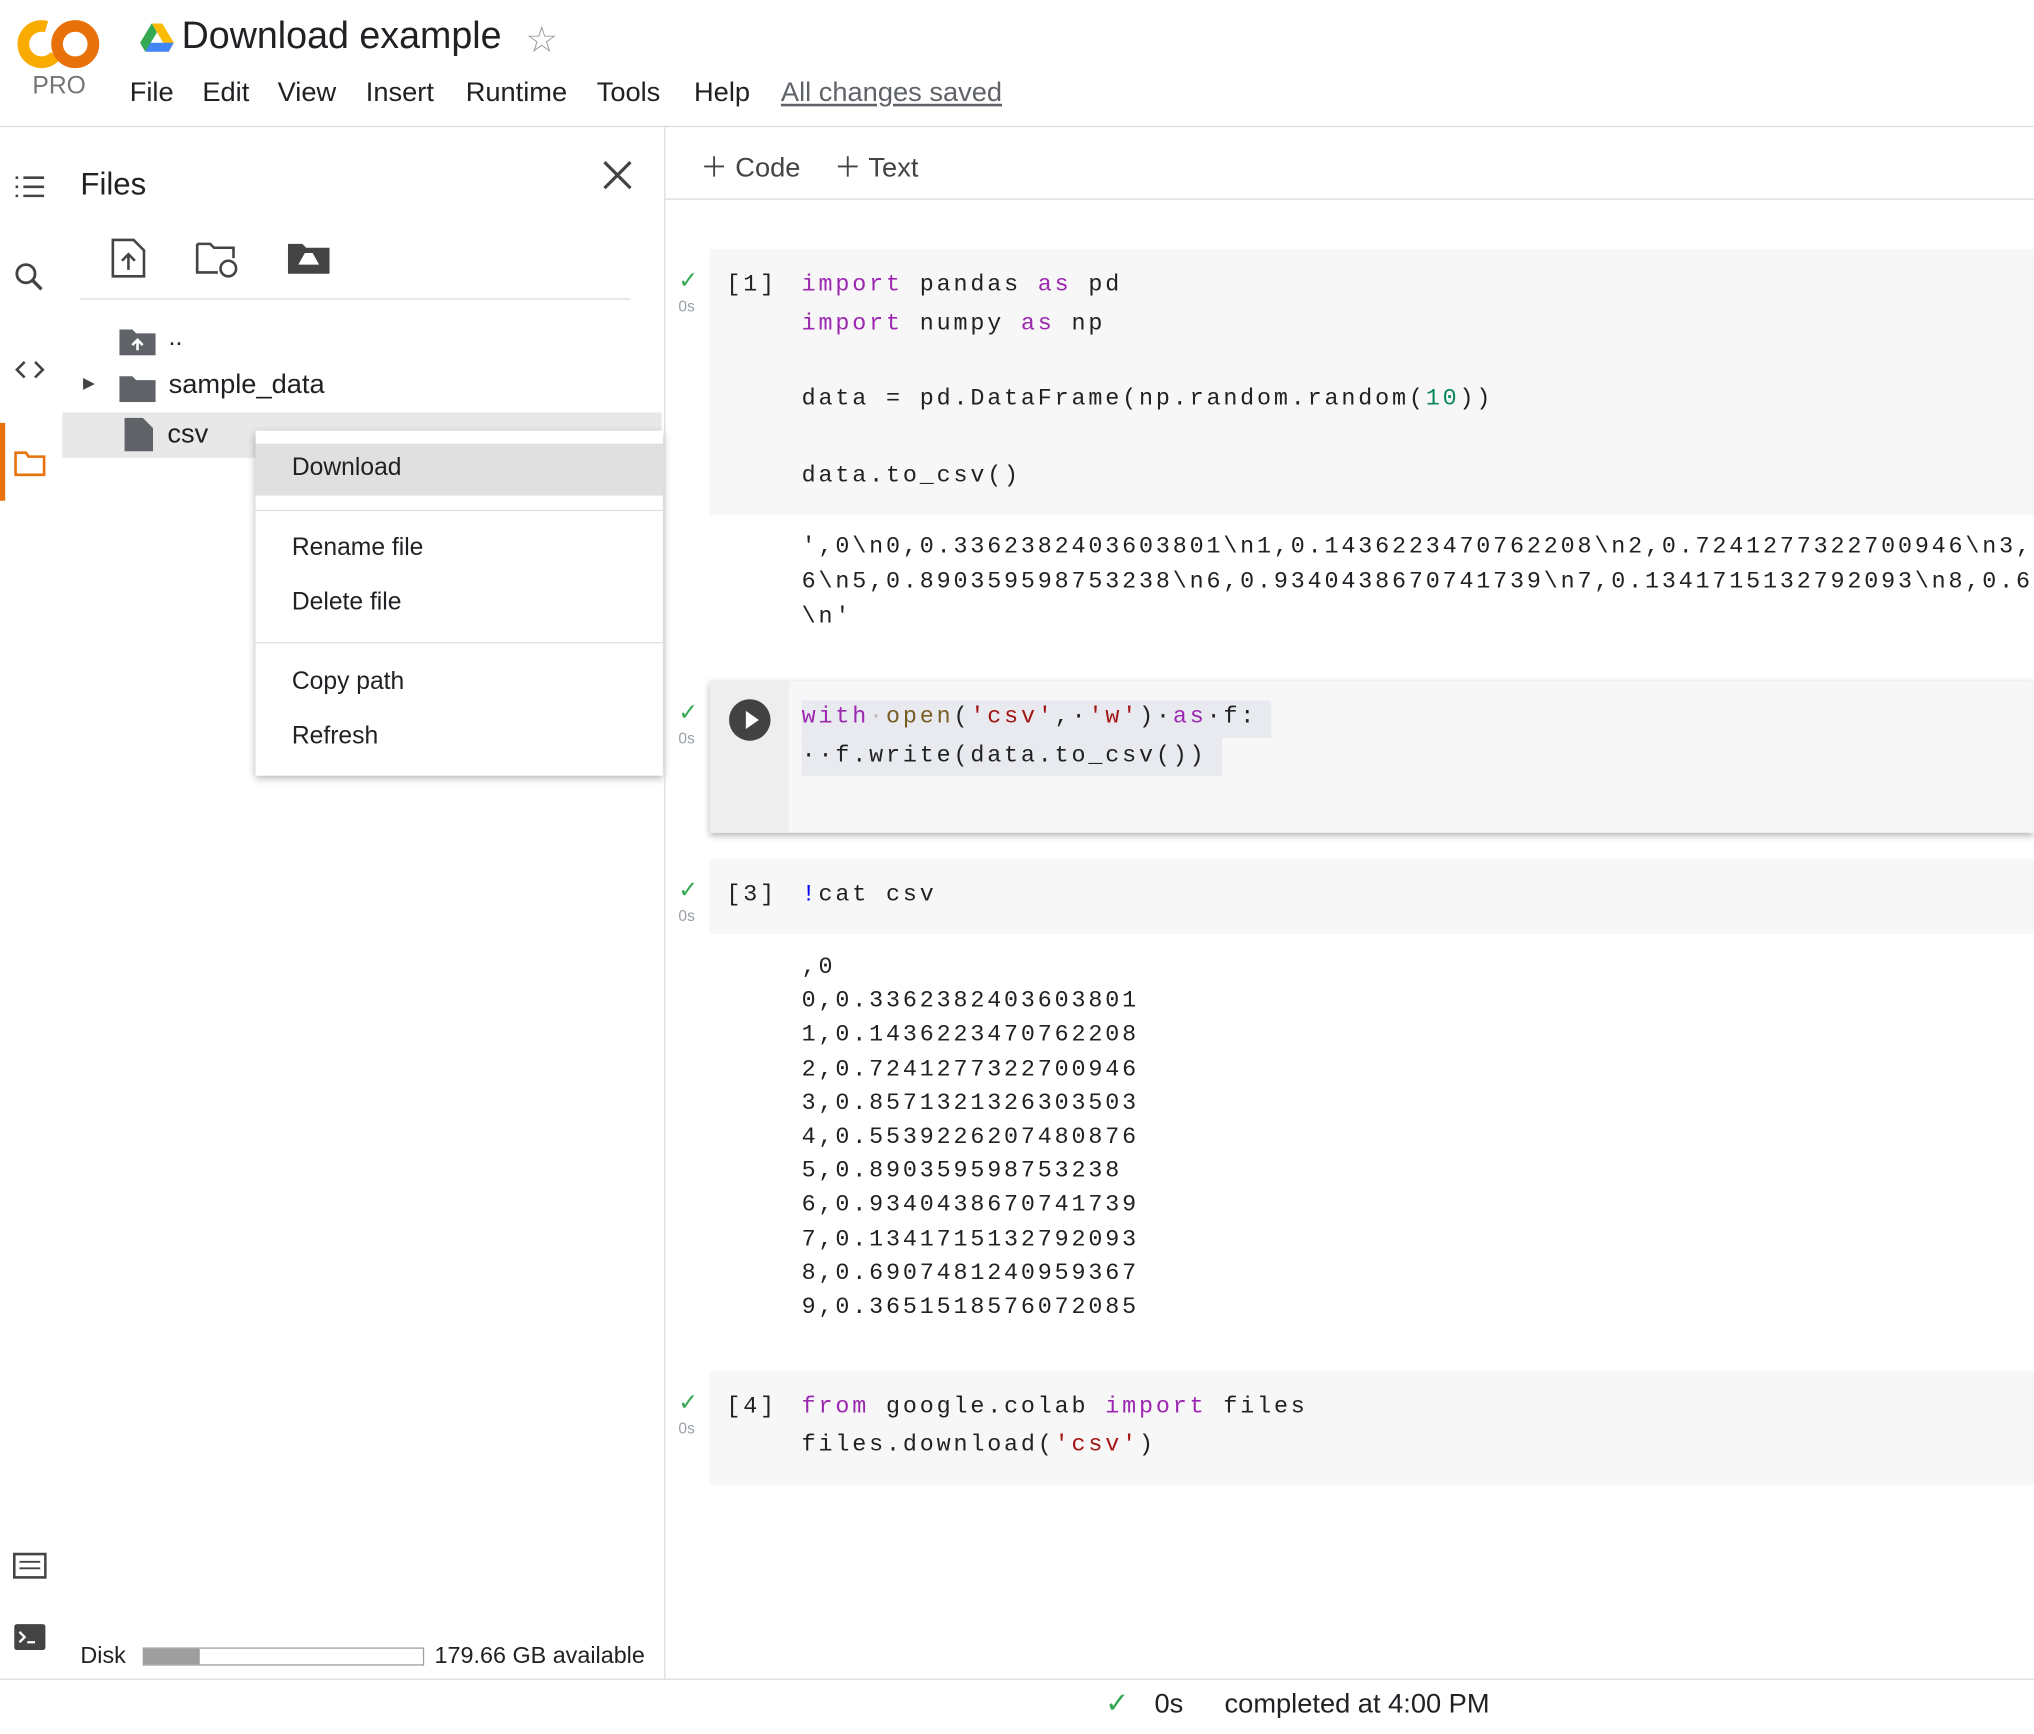 This screenshot has width=2034, height=1734. Describe the element at coordinates (818, 967) in the screenshot. I see `cell-output-line: ,0` at that location.